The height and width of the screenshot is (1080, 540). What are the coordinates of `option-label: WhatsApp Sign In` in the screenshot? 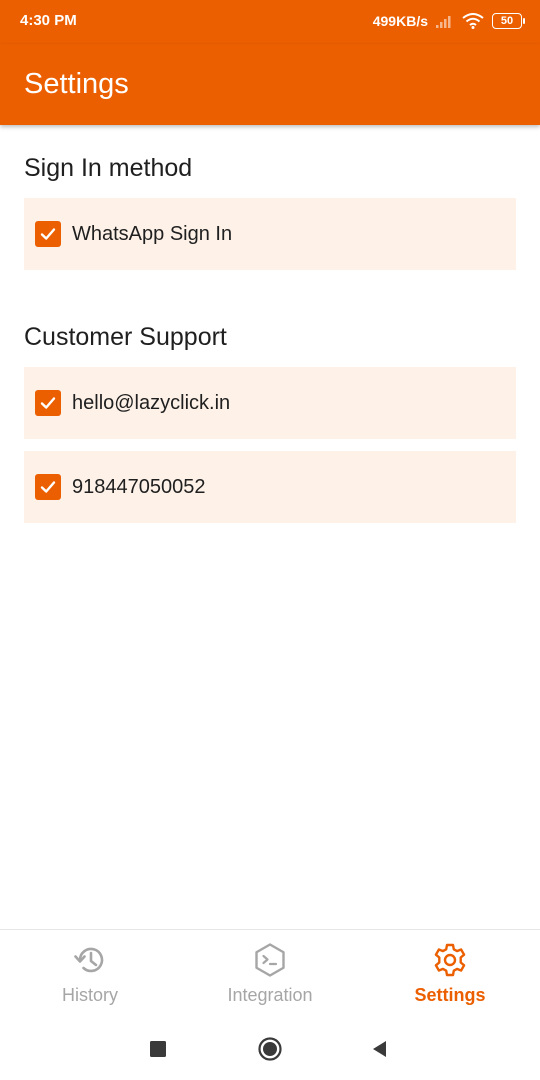 It's located at (152, 233).